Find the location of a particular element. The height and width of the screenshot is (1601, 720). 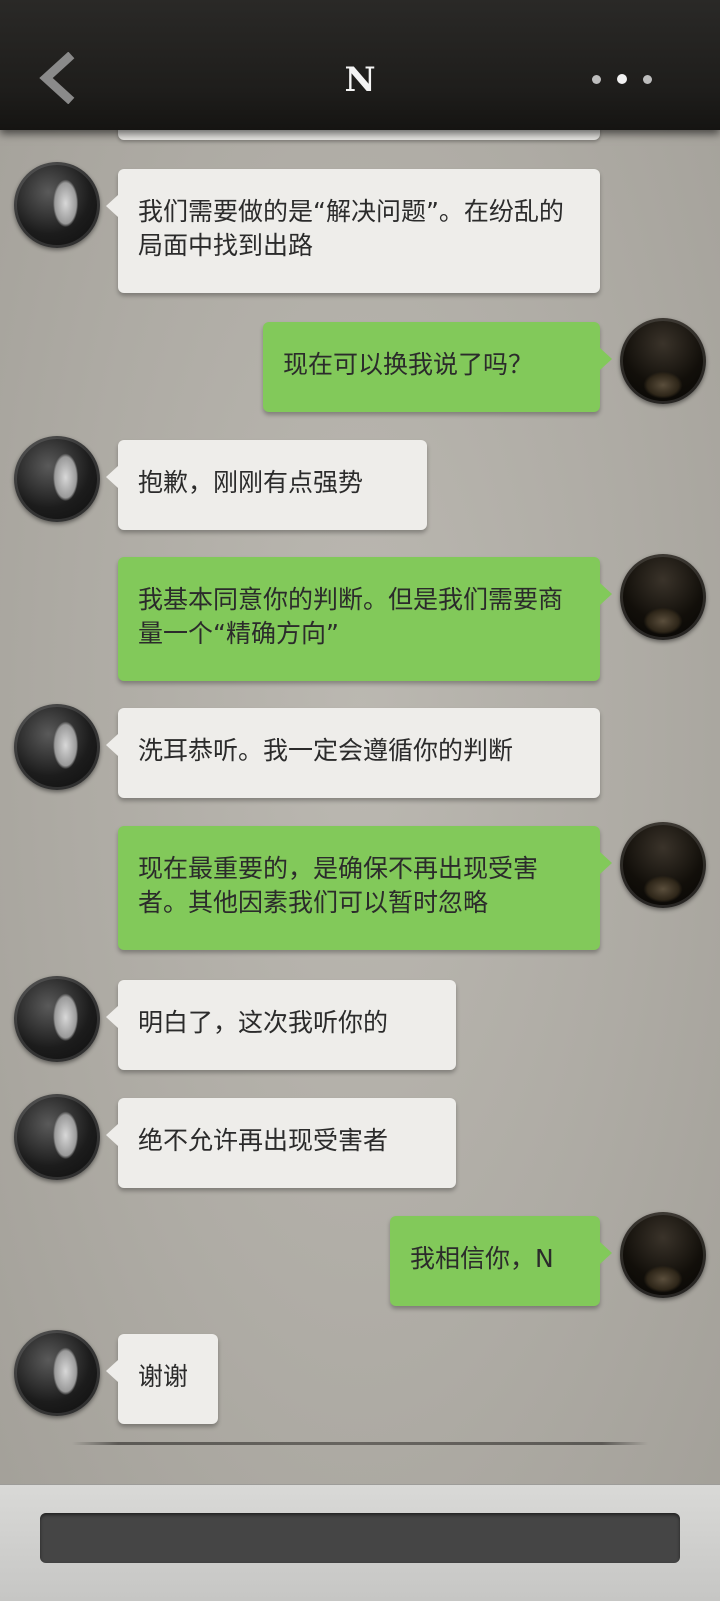

message-text: 谢谢 is located at coordinates (163, 1376).